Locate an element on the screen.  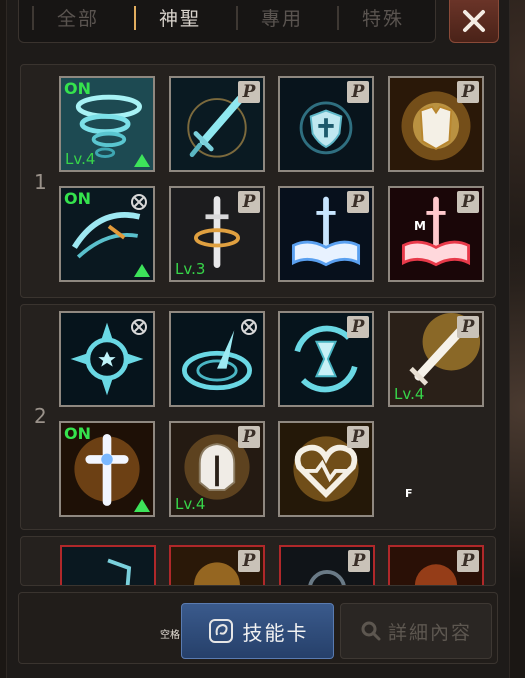
active-tab-marker is located at coordinates (135, 18).